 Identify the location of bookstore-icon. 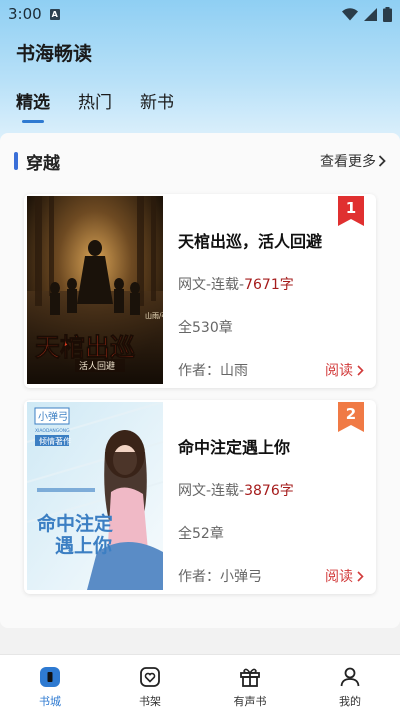
(50, 677).